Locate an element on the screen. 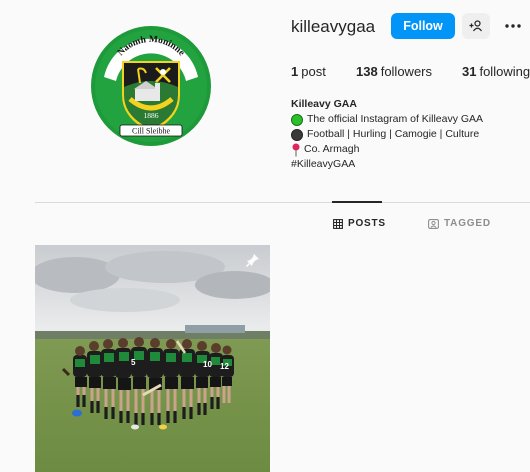 The height and width of the screenshot is (472, 530). followers-label: followers is located at coordinates (406, 71).